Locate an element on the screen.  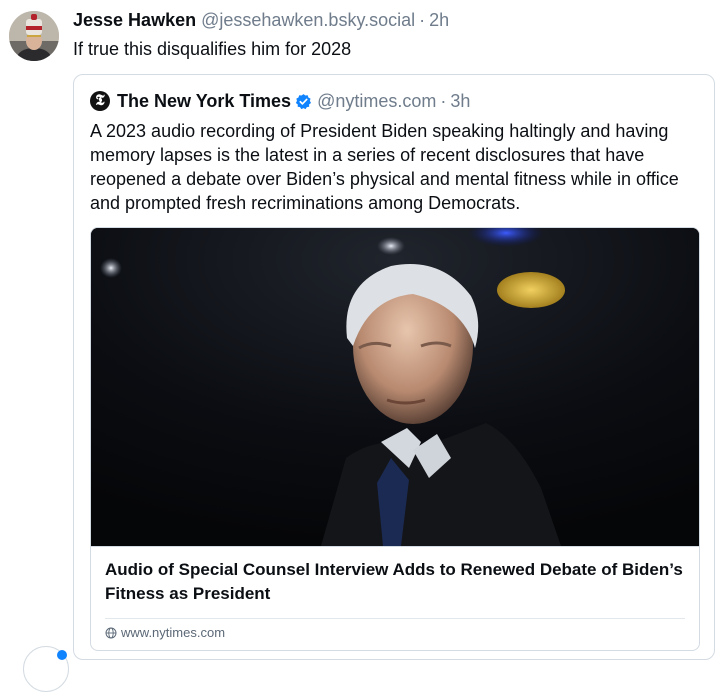
link-preview-domain-text: www.nytimes.com is located at coordinates (173, 632).